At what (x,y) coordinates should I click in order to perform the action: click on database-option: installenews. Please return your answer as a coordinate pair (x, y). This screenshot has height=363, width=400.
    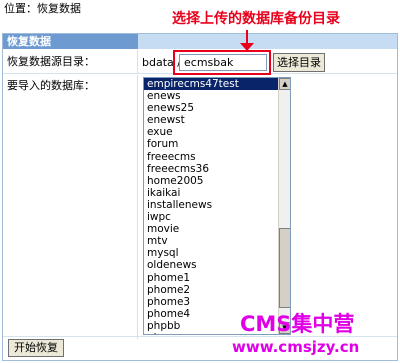
    Looking at the image, I should click on (217, 205).